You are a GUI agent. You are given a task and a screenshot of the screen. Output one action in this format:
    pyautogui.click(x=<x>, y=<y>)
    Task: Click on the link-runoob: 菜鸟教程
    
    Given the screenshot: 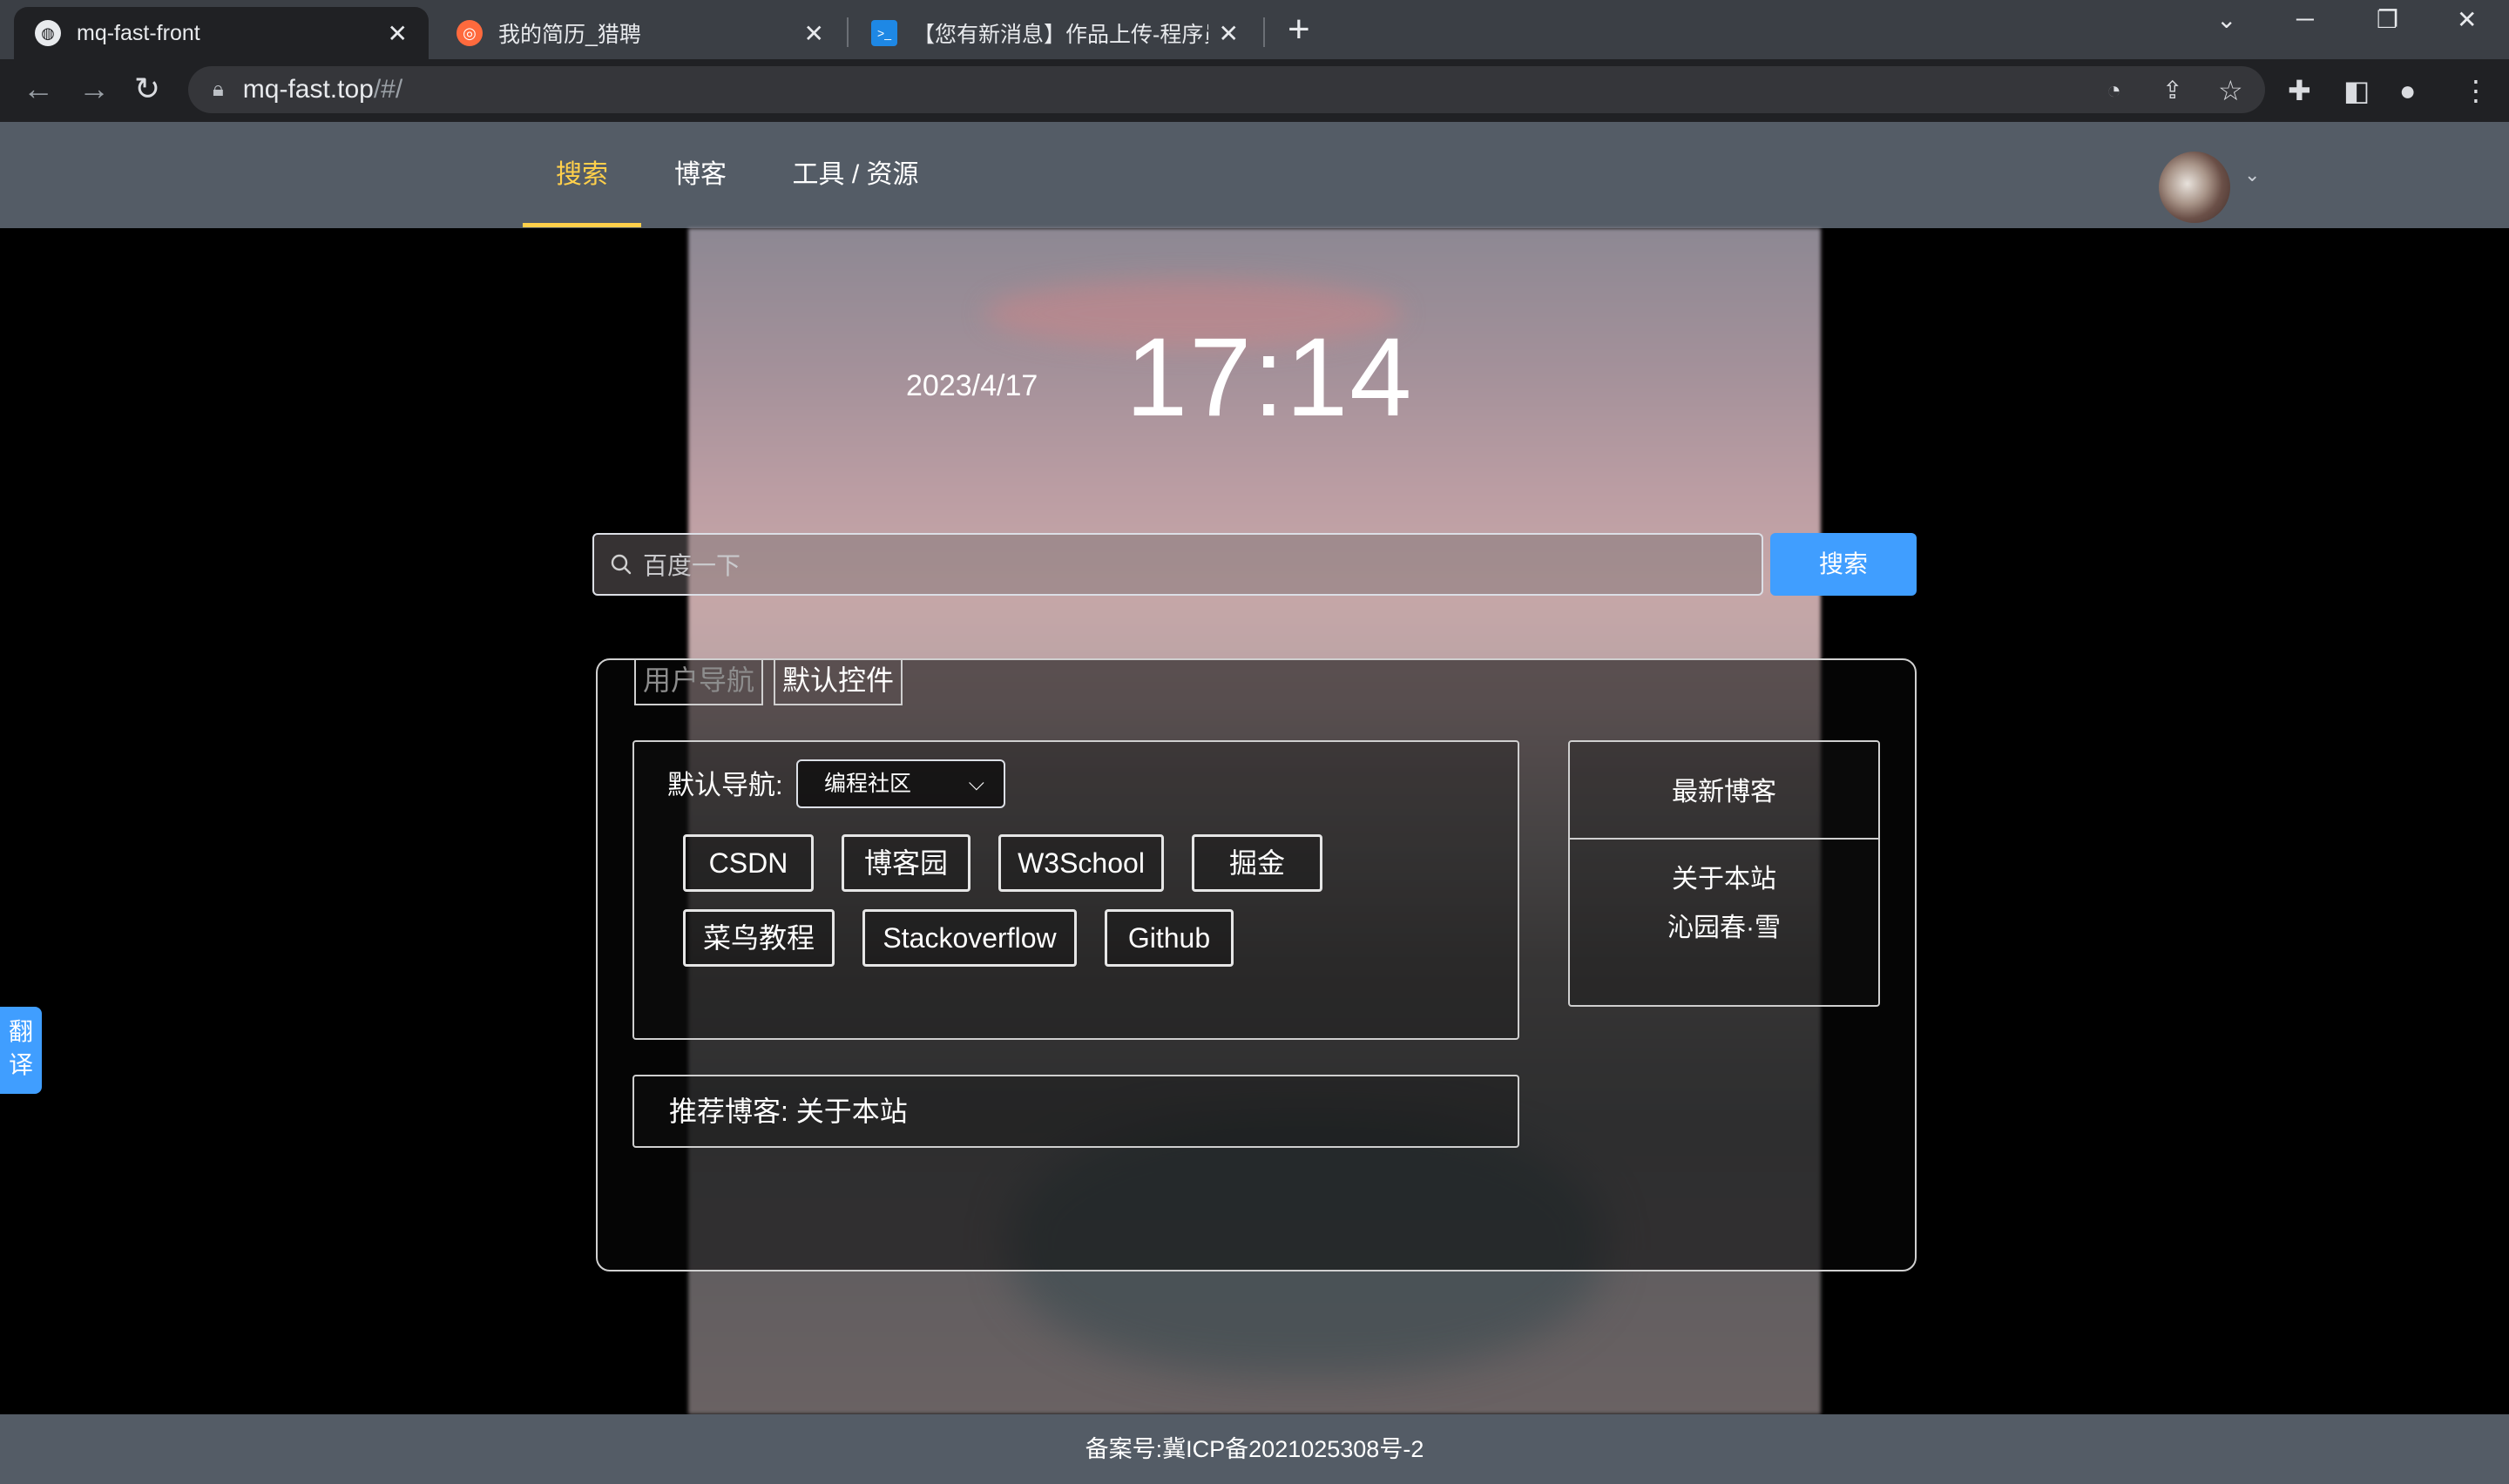 What is the action you would take?
    pyautogui.click(x=759, y=938)
    